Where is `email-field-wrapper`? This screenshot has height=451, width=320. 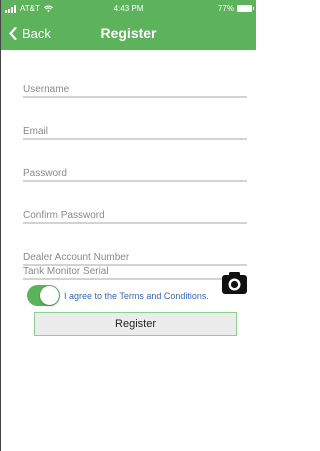
email-field-wrapper is located at coordinates (135, 130).